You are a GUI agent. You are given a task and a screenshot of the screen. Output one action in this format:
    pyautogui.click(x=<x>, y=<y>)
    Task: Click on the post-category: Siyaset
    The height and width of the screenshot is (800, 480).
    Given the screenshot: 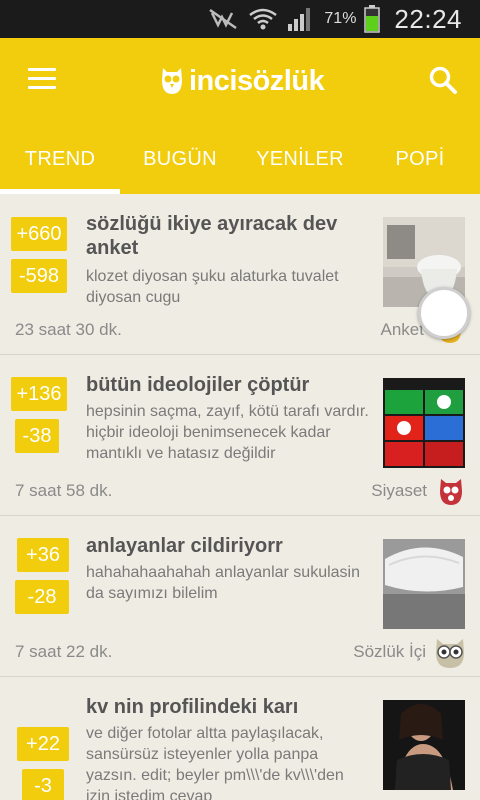 What is the action you would take?
    pyautogui.click(x=399, y=491)
    